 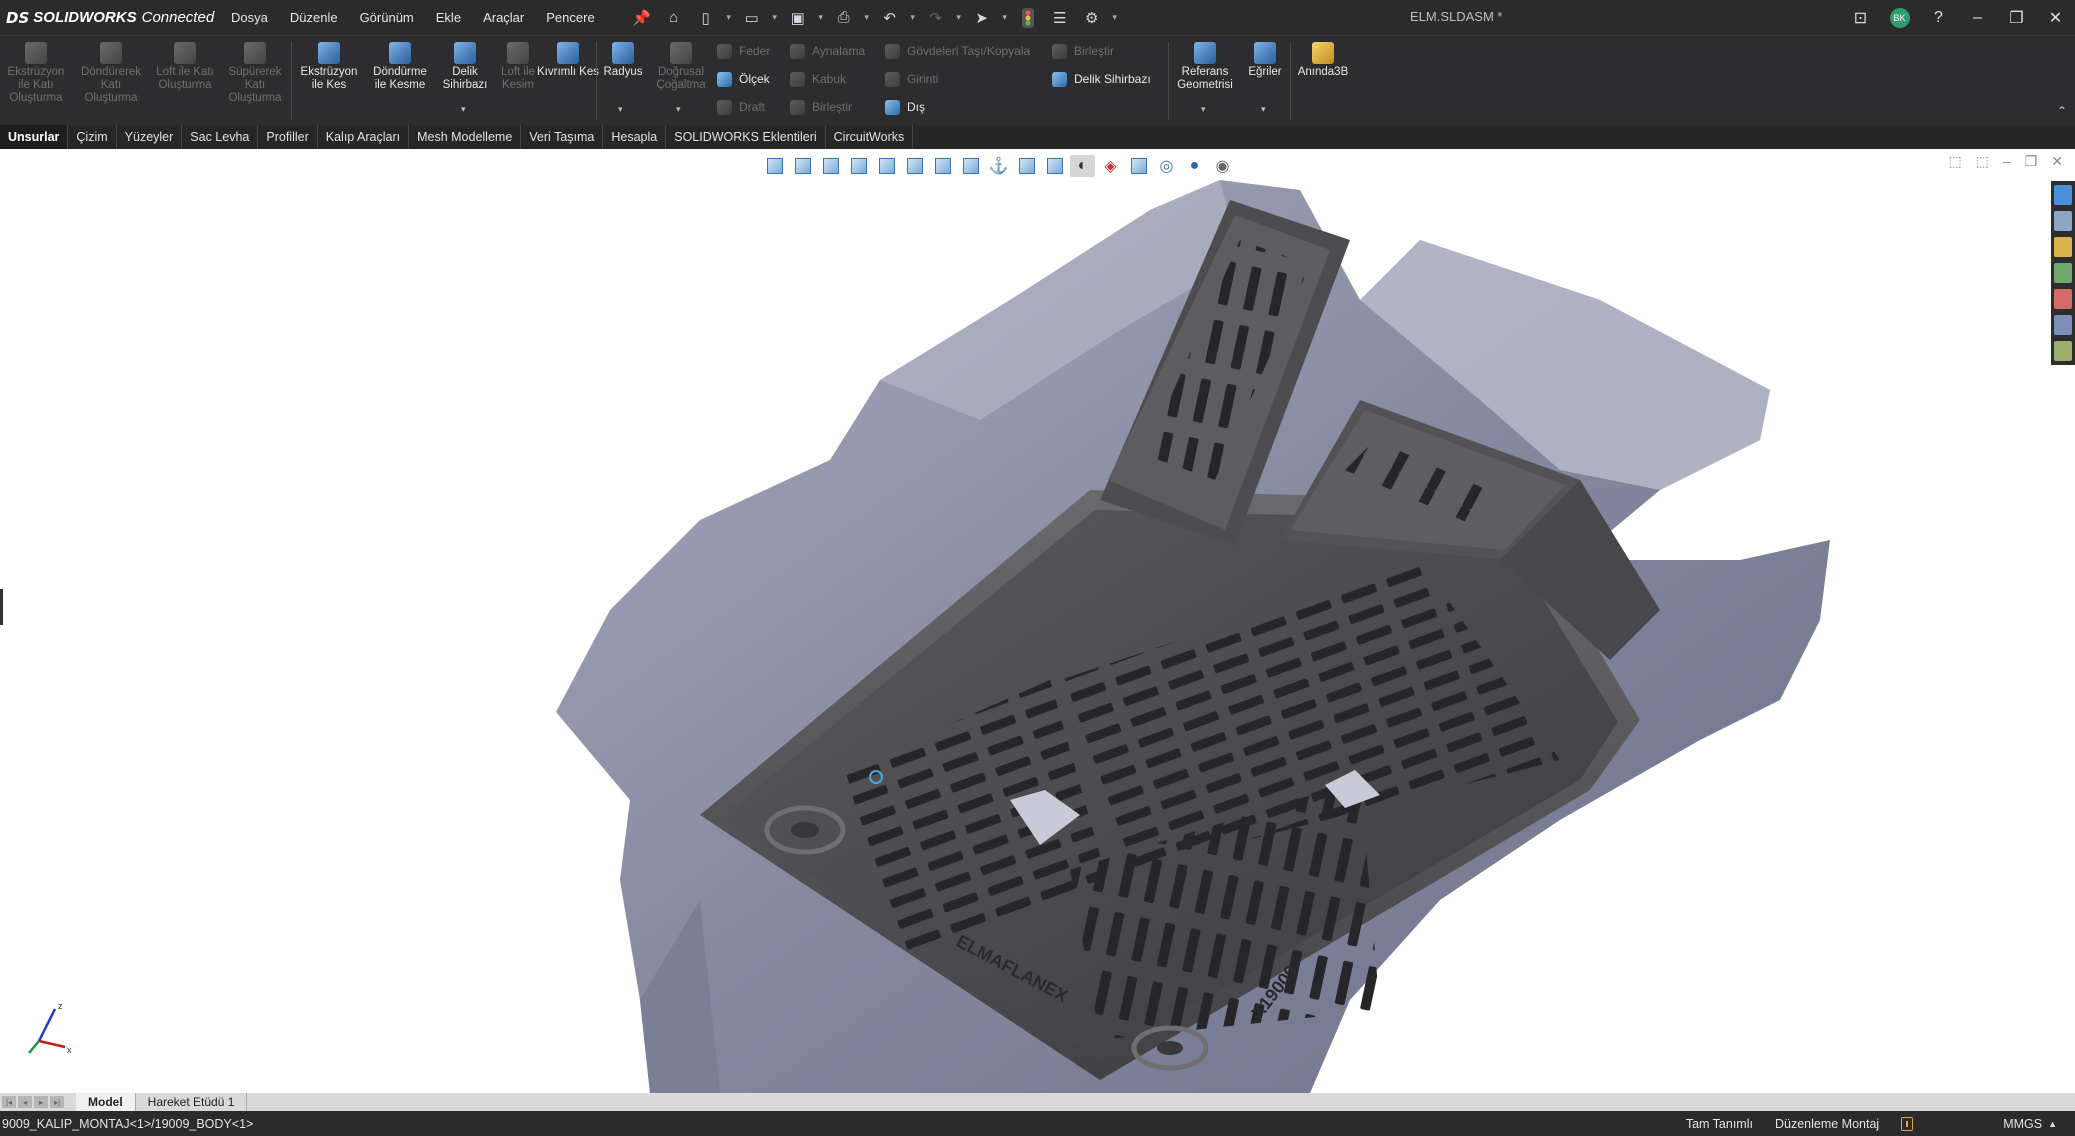 What do you see at coordinates (1, 607) in the screenshot?
I see `feature-tree-toggle` at bounding box center [1, 607].